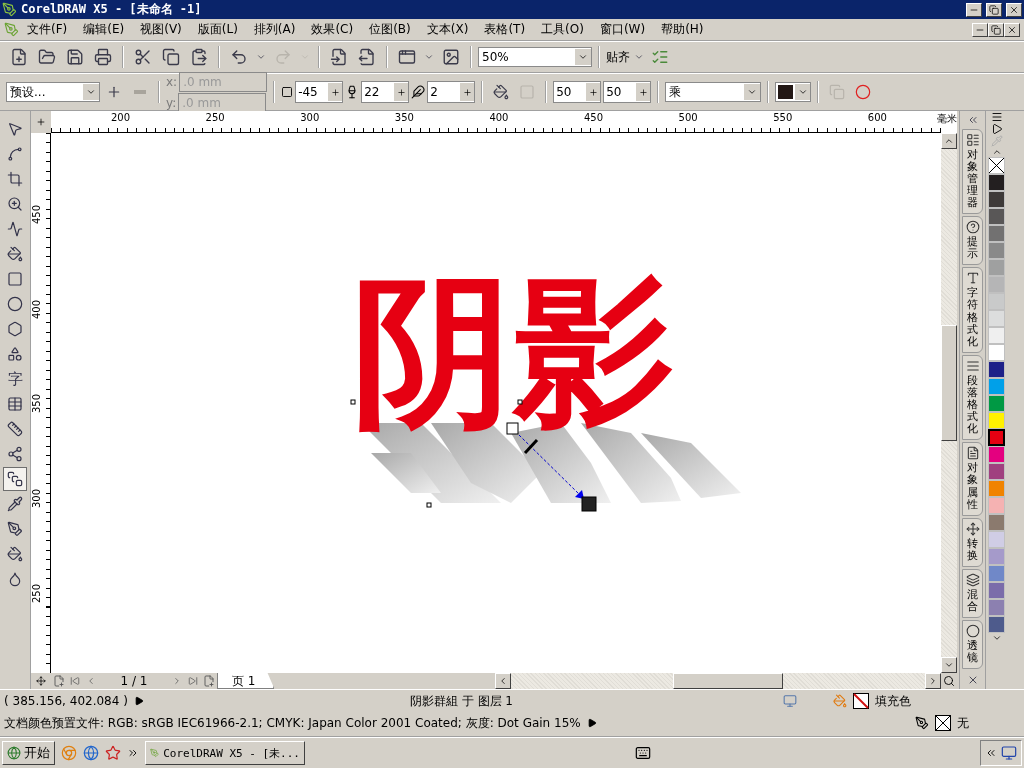  What do you see at coordinates (390, 29) in the screenshot?
I see `menu-item: 位图(B)` at bounding box center [390, 29].